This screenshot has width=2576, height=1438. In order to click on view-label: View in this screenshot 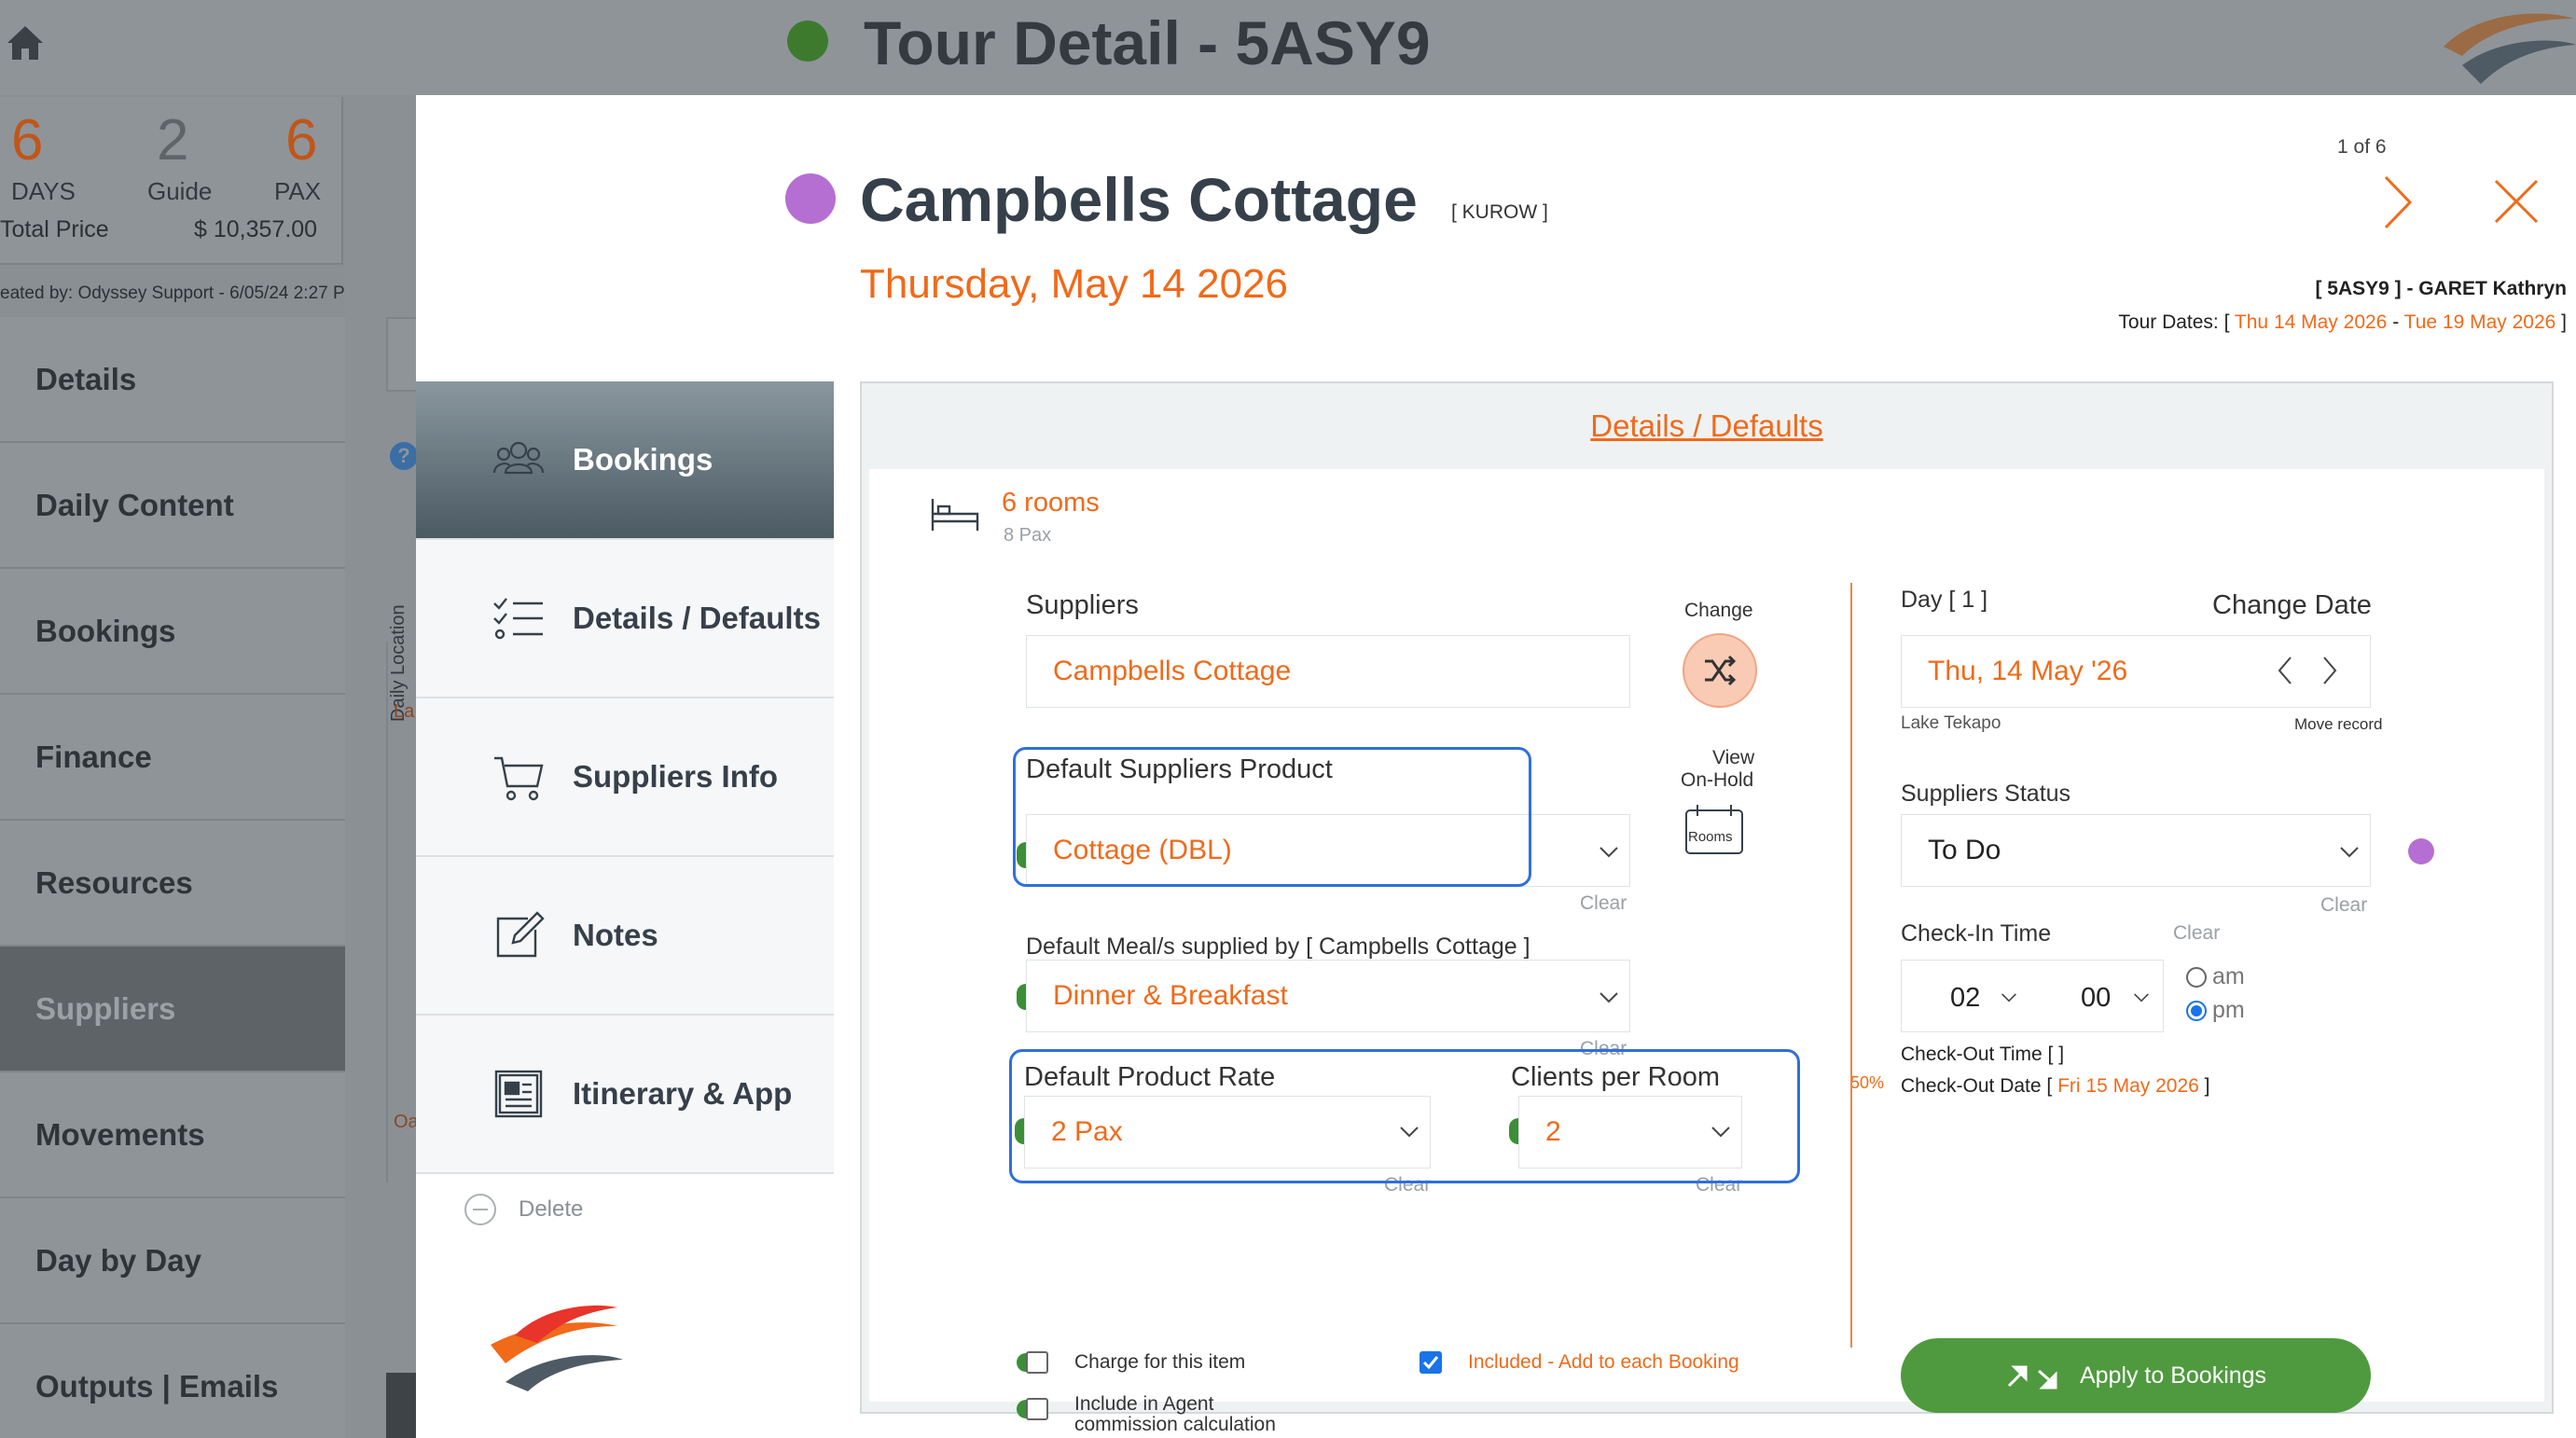, I will do `click(1733, 757)`.